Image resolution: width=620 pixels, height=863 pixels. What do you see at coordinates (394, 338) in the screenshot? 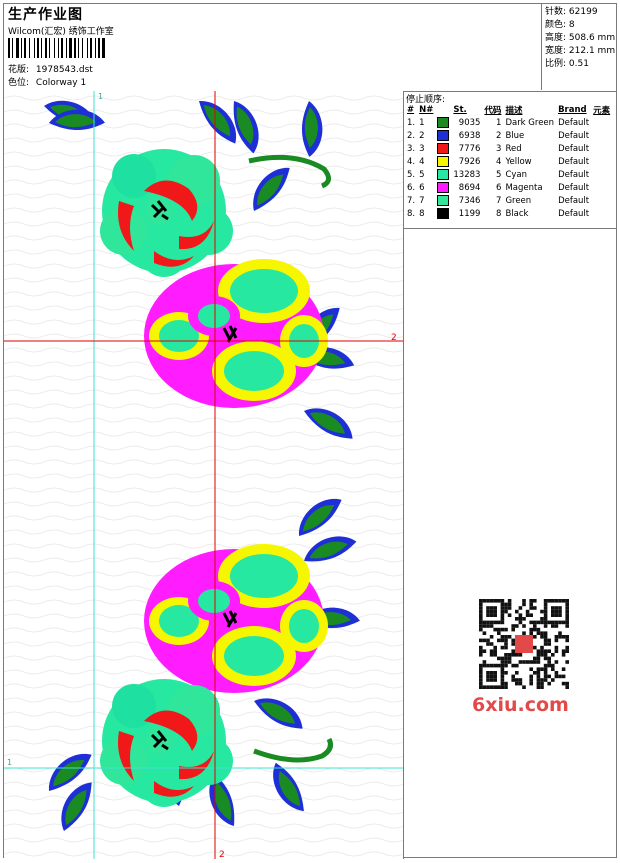
I see `guide-label-right: 2` at bounding box center [394, 338].